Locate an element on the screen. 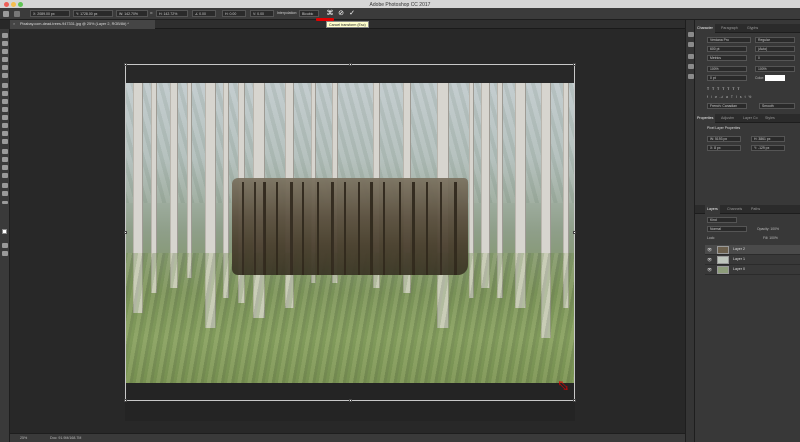 This screenshot has height=442, width=800. layer-row-layer-1: 👁 Layer 1 is located at coordinates (752, 260).